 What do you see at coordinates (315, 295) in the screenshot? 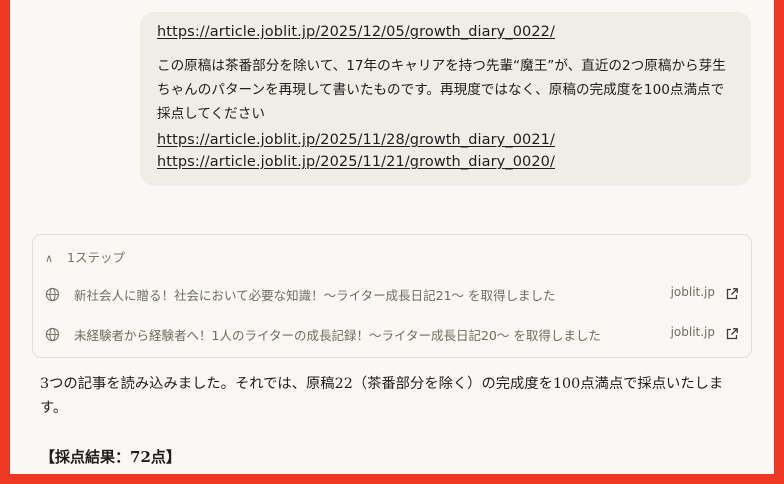
I see `step-label: 新社会人に贈る！社会において必要な知識！～ライター成長日記21～ を取得しました` at bounding box center [315, 295].